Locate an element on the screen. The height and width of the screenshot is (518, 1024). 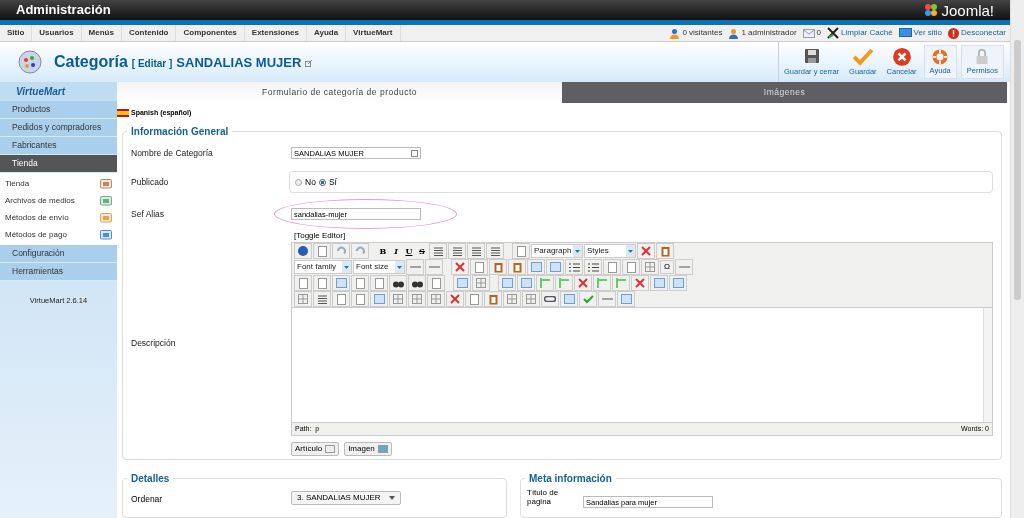
sidebar-item: Fabricantes is located at coordinates (58, 146).